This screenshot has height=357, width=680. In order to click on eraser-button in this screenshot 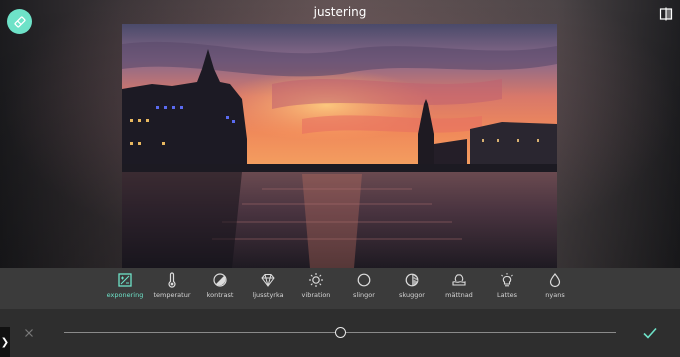, I will do `click(19, 21)`.